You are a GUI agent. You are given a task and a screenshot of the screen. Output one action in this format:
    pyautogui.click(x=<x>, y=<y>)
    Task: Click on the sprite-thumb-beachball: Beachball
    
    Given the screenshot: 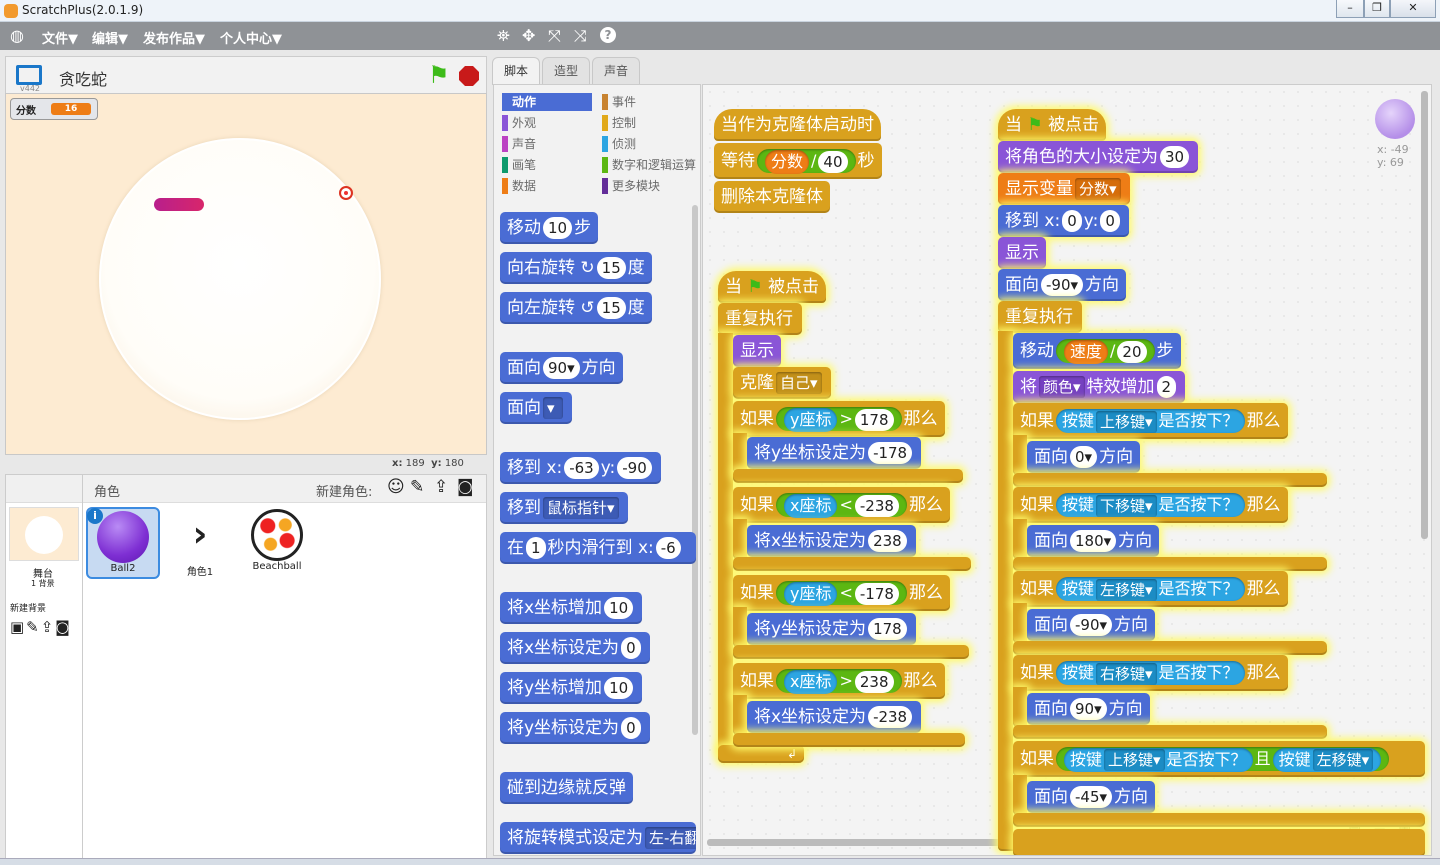 What is the action you would take?
    pyautogui.click(x=277, y=543)
    